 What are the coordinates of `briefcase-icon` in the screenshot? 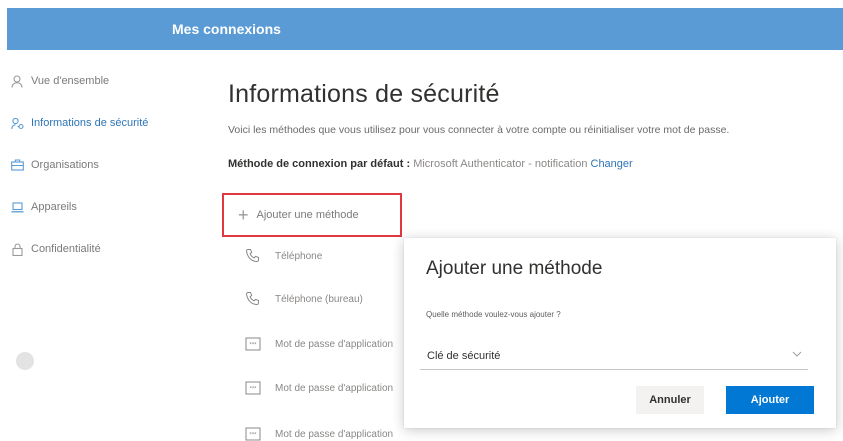 It's located at (17, 165).